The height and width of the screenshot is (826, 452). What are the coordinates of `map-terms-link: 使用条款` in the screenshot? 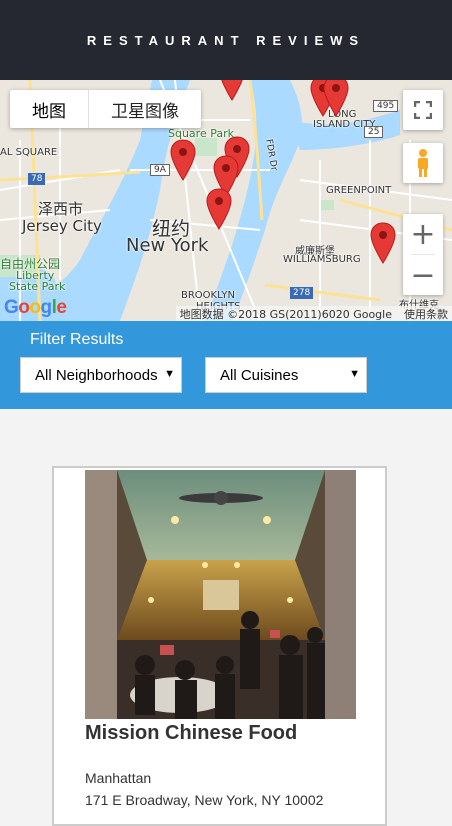 It's located at (426, 314).